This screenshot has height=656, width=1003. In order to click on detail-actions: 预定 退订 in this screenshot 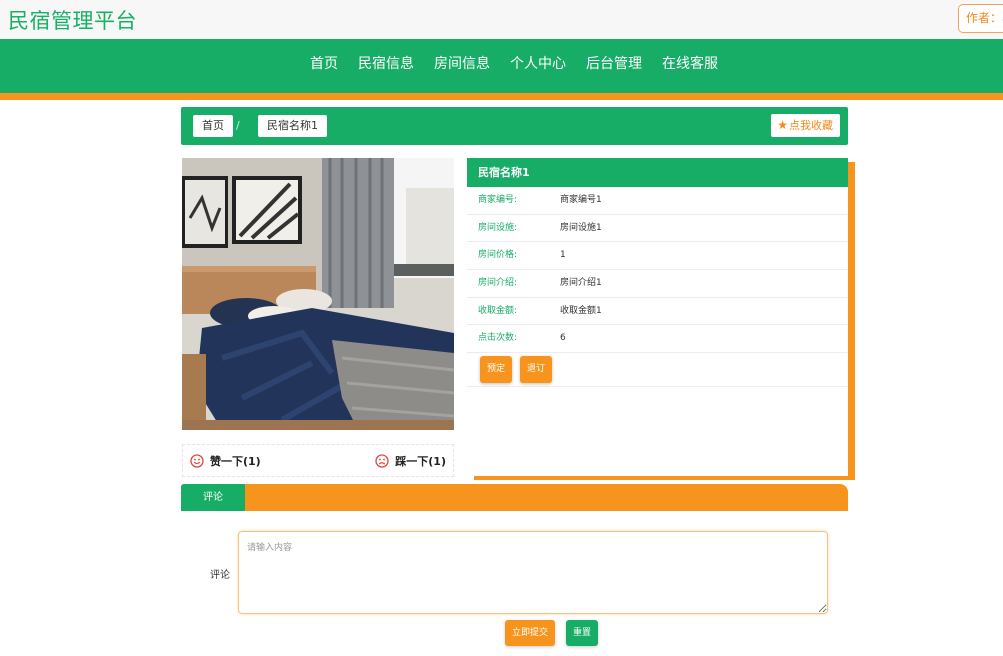, I will do `click(657, 370)`.